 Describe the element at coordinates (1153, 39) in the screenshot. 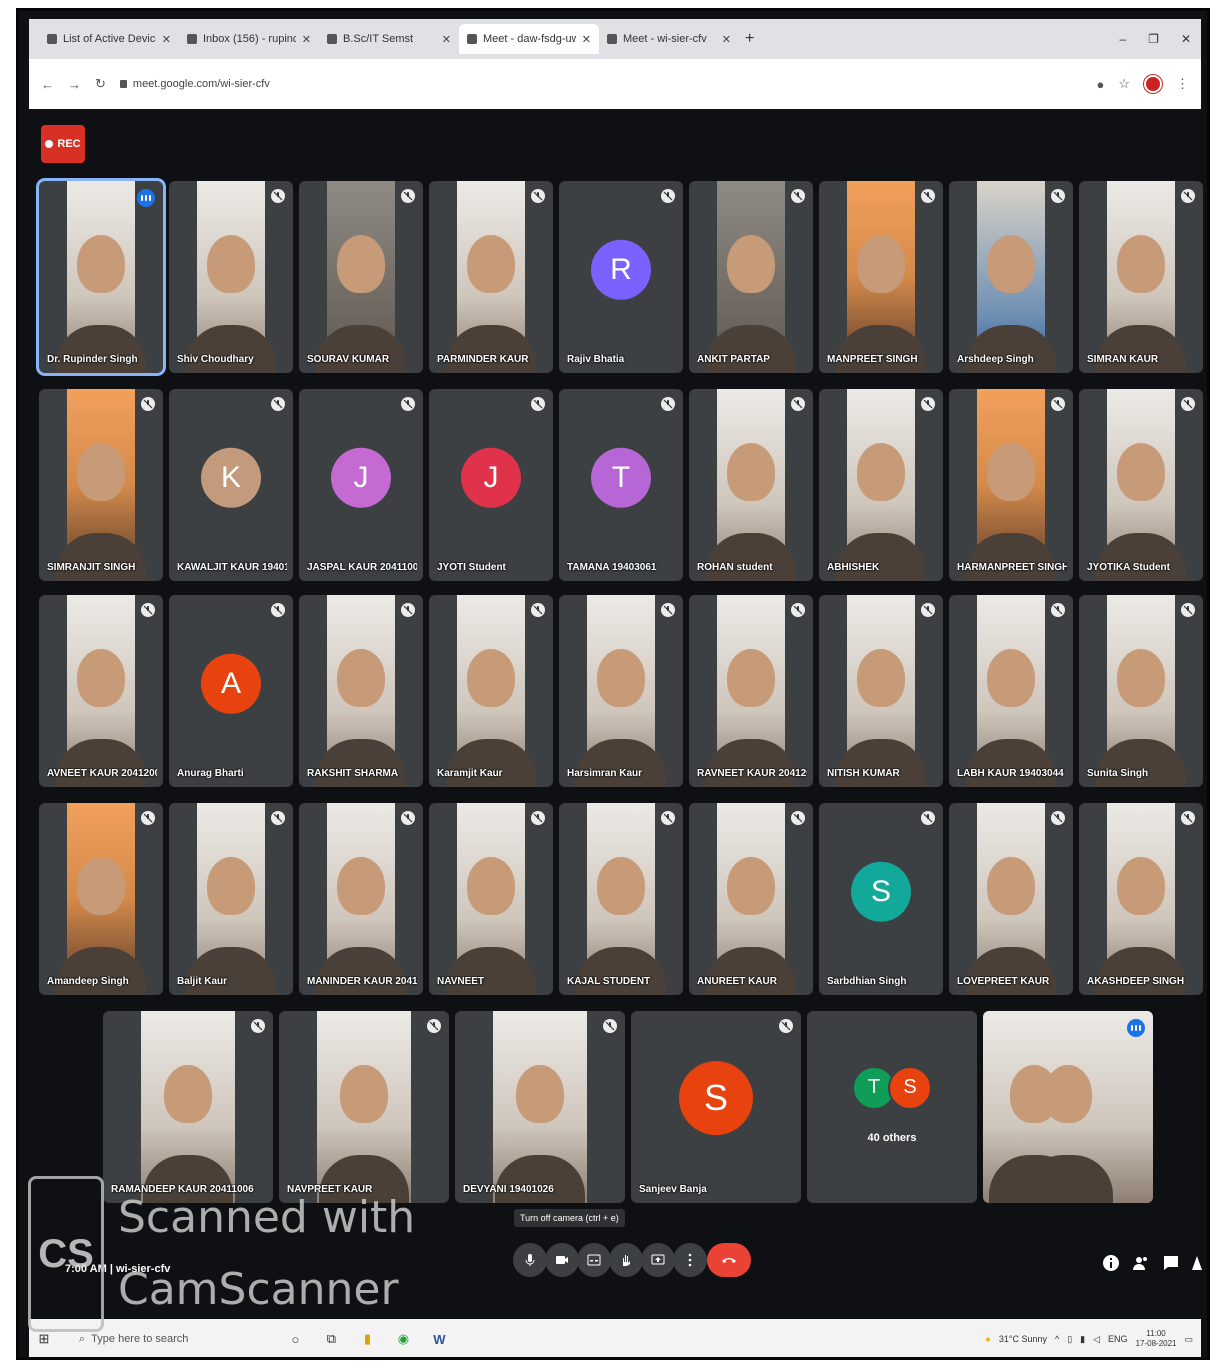

I see `maximize-icon: ❐` at that location.